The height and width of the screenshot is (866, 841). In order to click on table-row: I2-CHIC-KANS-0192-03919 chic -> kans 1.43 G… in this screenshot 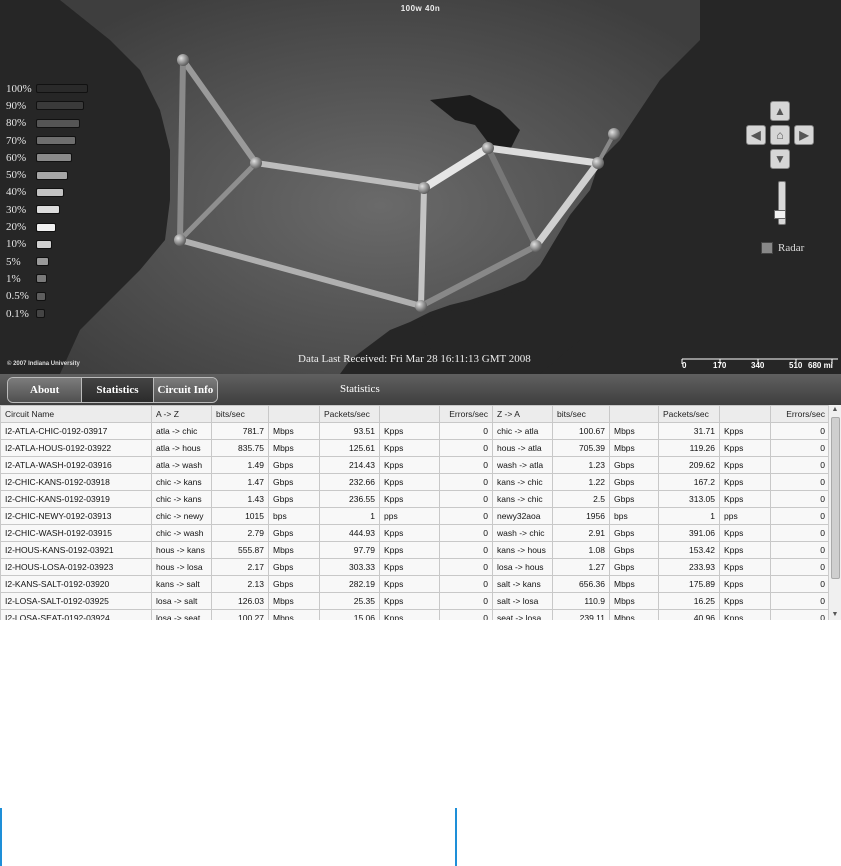, I will do `click(415, 499)`.